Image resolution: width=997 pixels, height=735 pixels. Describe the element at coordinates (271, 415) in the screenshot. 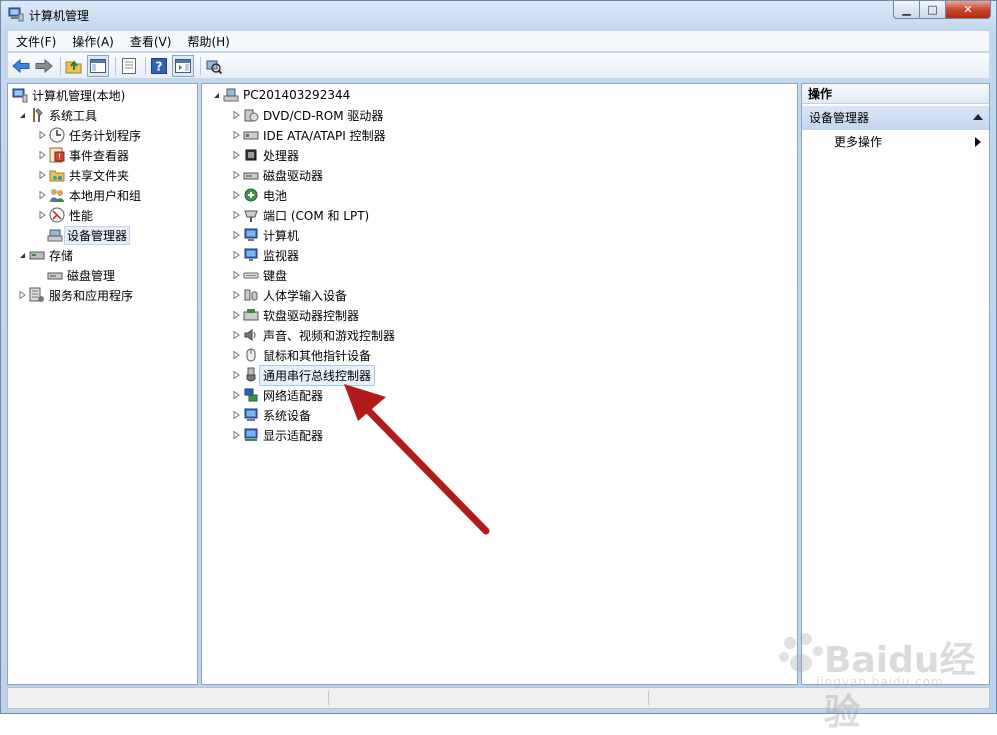

I see `device-category-row: 系统设备` at that location.